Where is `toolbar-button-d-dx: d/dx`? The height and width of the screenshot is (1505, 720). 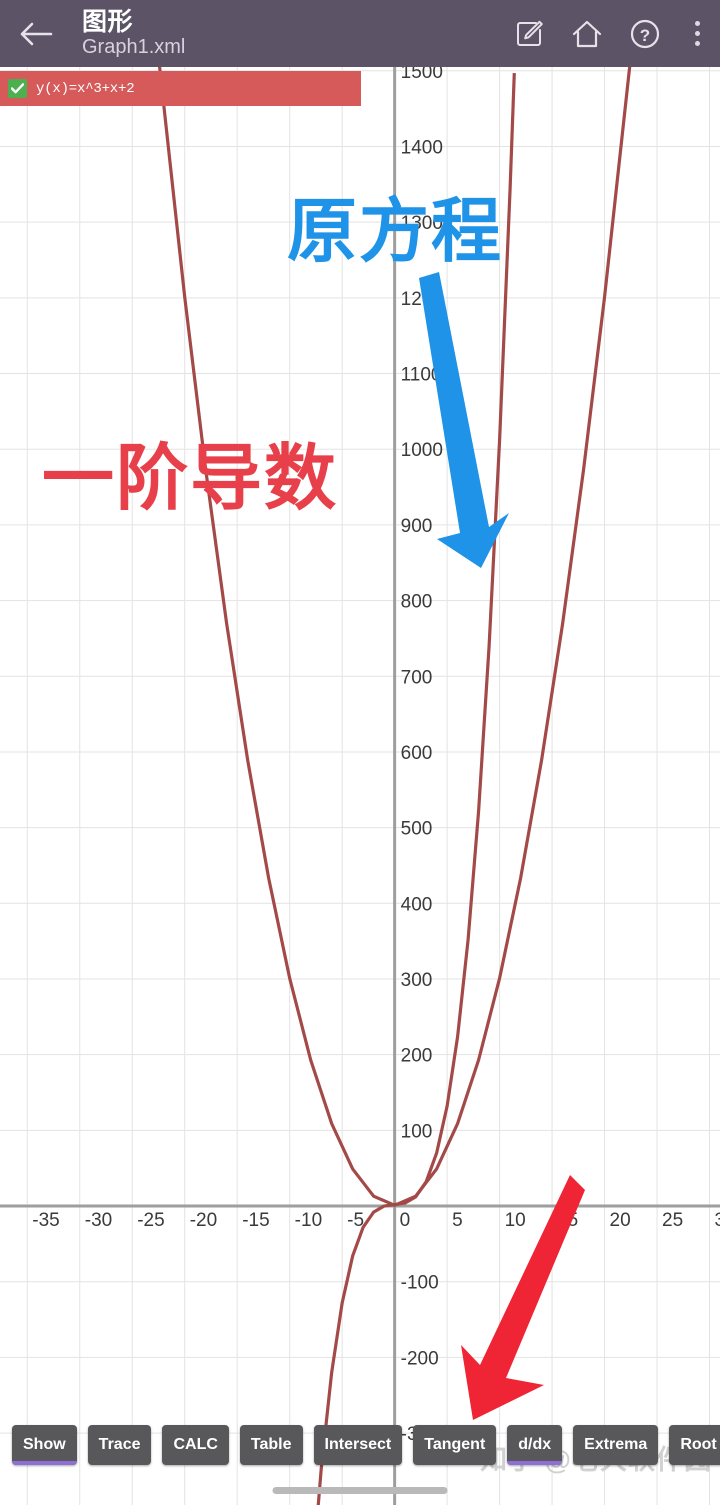 toolbar-button-d-dx: d/dx is located at coordinates (535, 1444).